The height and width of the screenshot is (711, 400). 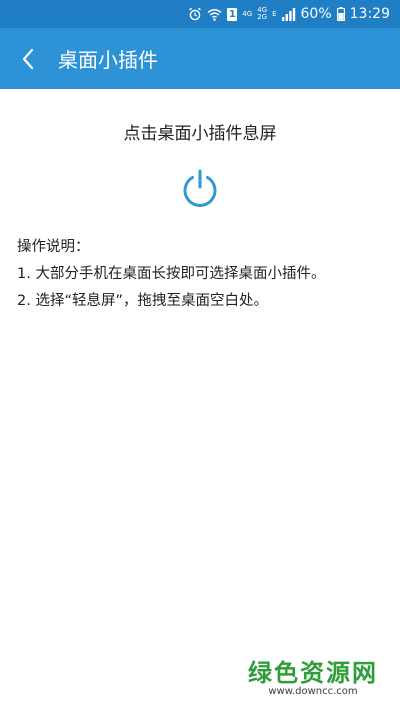 I want to click on watermark: 绿色资源网 www.downcc.com, so click(x=313, y=675).